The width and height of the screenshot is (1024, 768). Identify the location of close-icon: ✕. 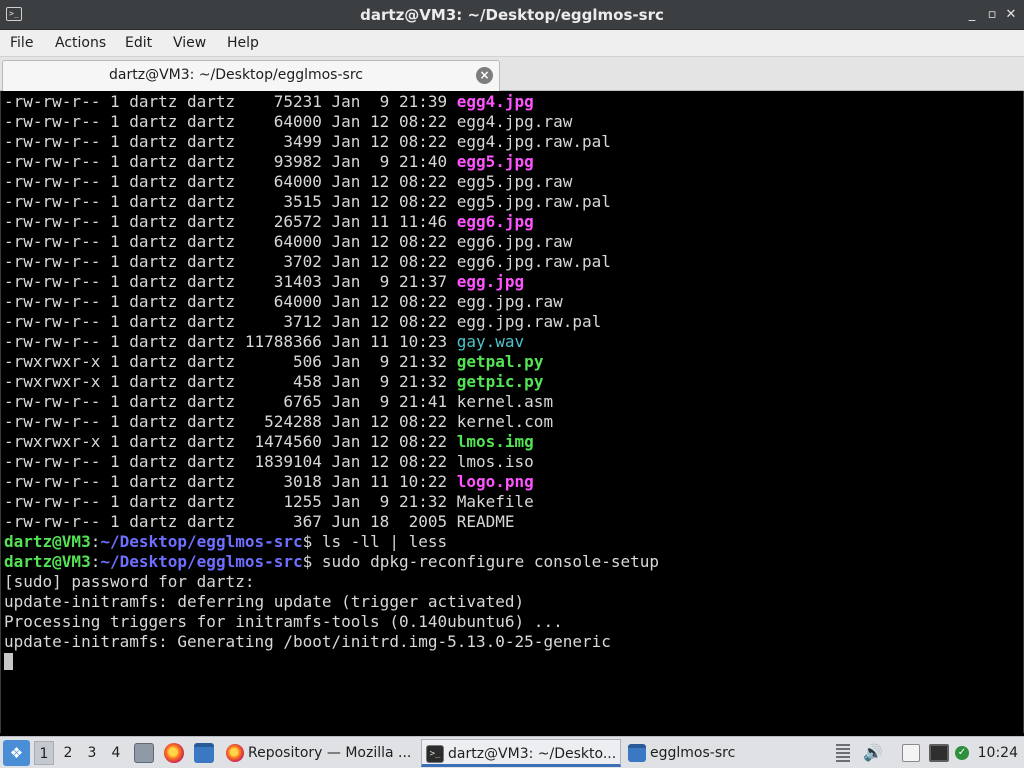
(1011, 15).